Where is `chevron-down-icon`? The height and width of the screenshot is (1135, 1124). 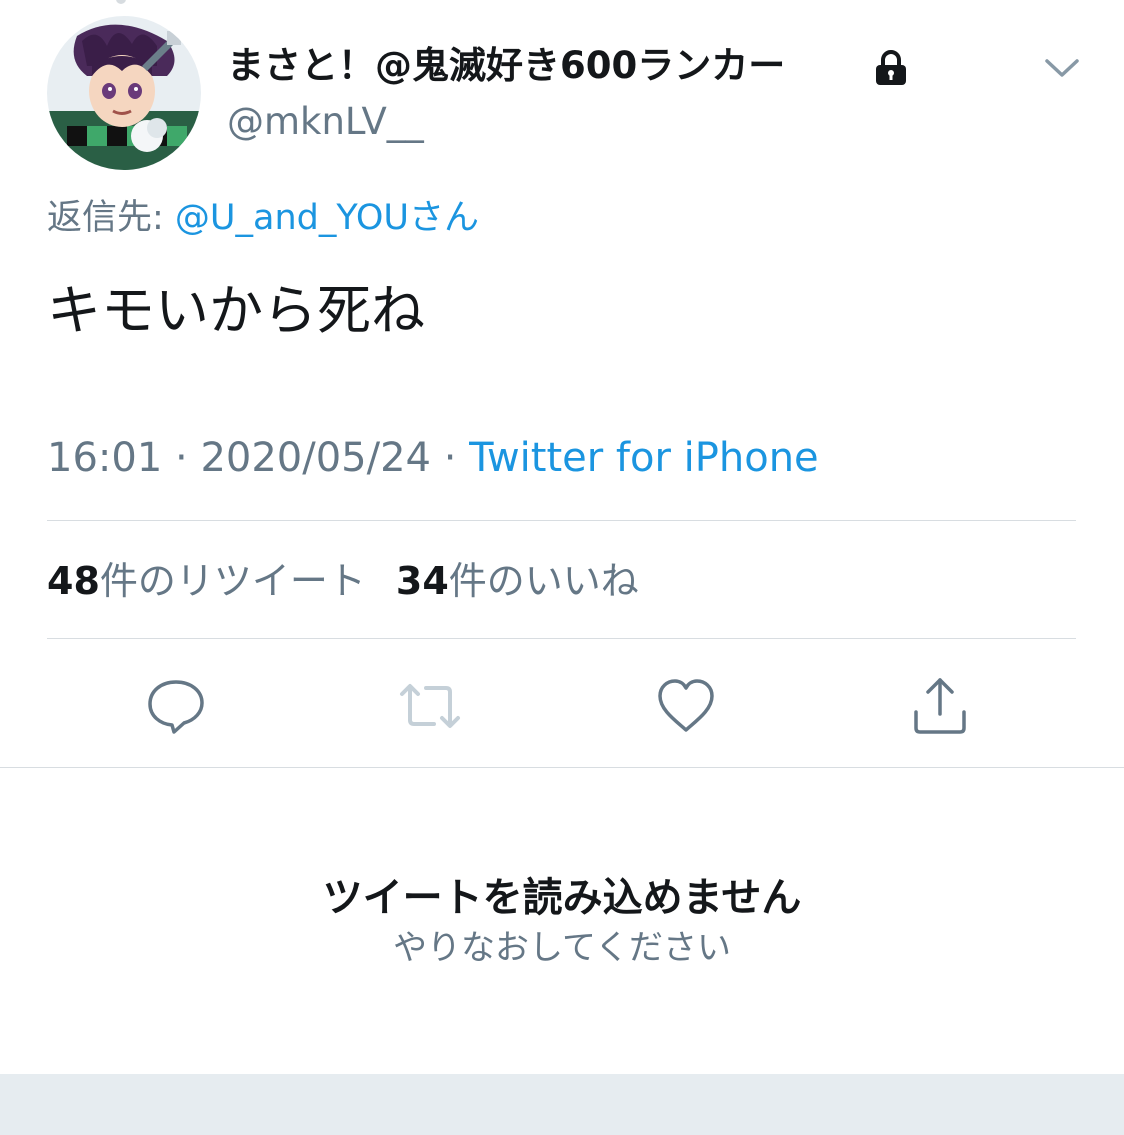
chevron-down-icon is located at coordinates (1062, 68).